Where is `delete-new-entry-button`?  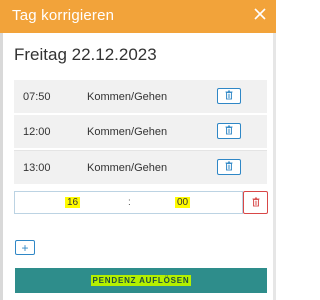 delete-new-entry-button is located at coordinates (255, 202).